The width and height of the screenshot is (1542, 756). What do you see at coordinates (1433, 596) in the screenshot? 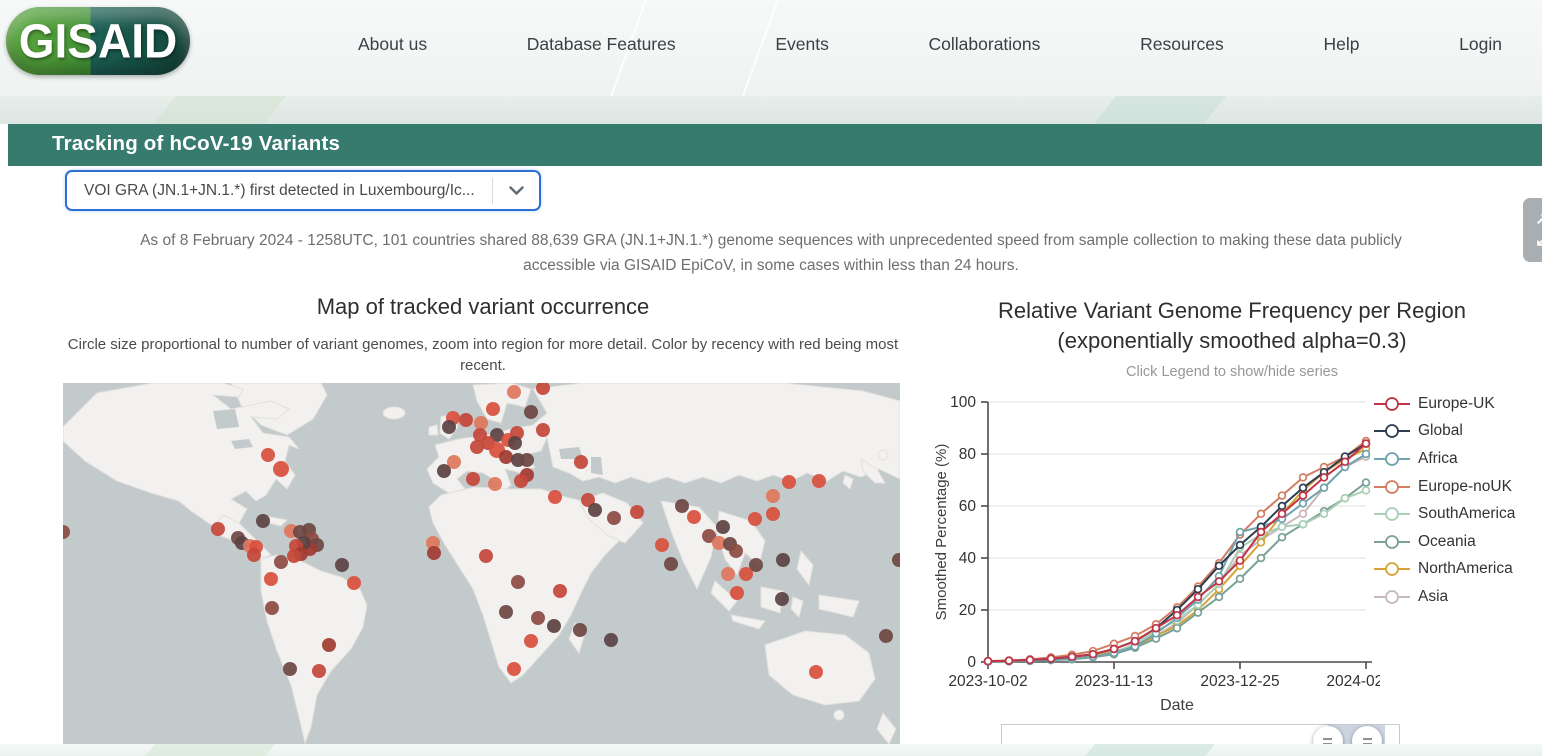
I see `legend-label: Asia` at bounding box center [1433, 596].